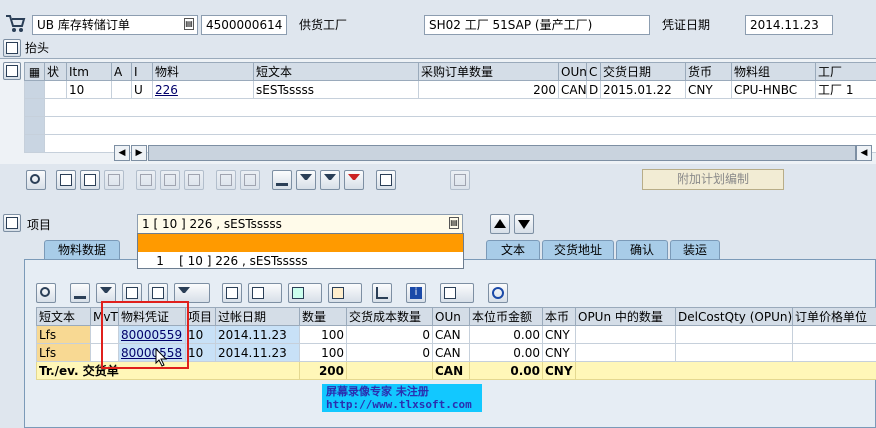  I want to click on col-opun-qty: OPUn 中的数量, so click(625, 316).